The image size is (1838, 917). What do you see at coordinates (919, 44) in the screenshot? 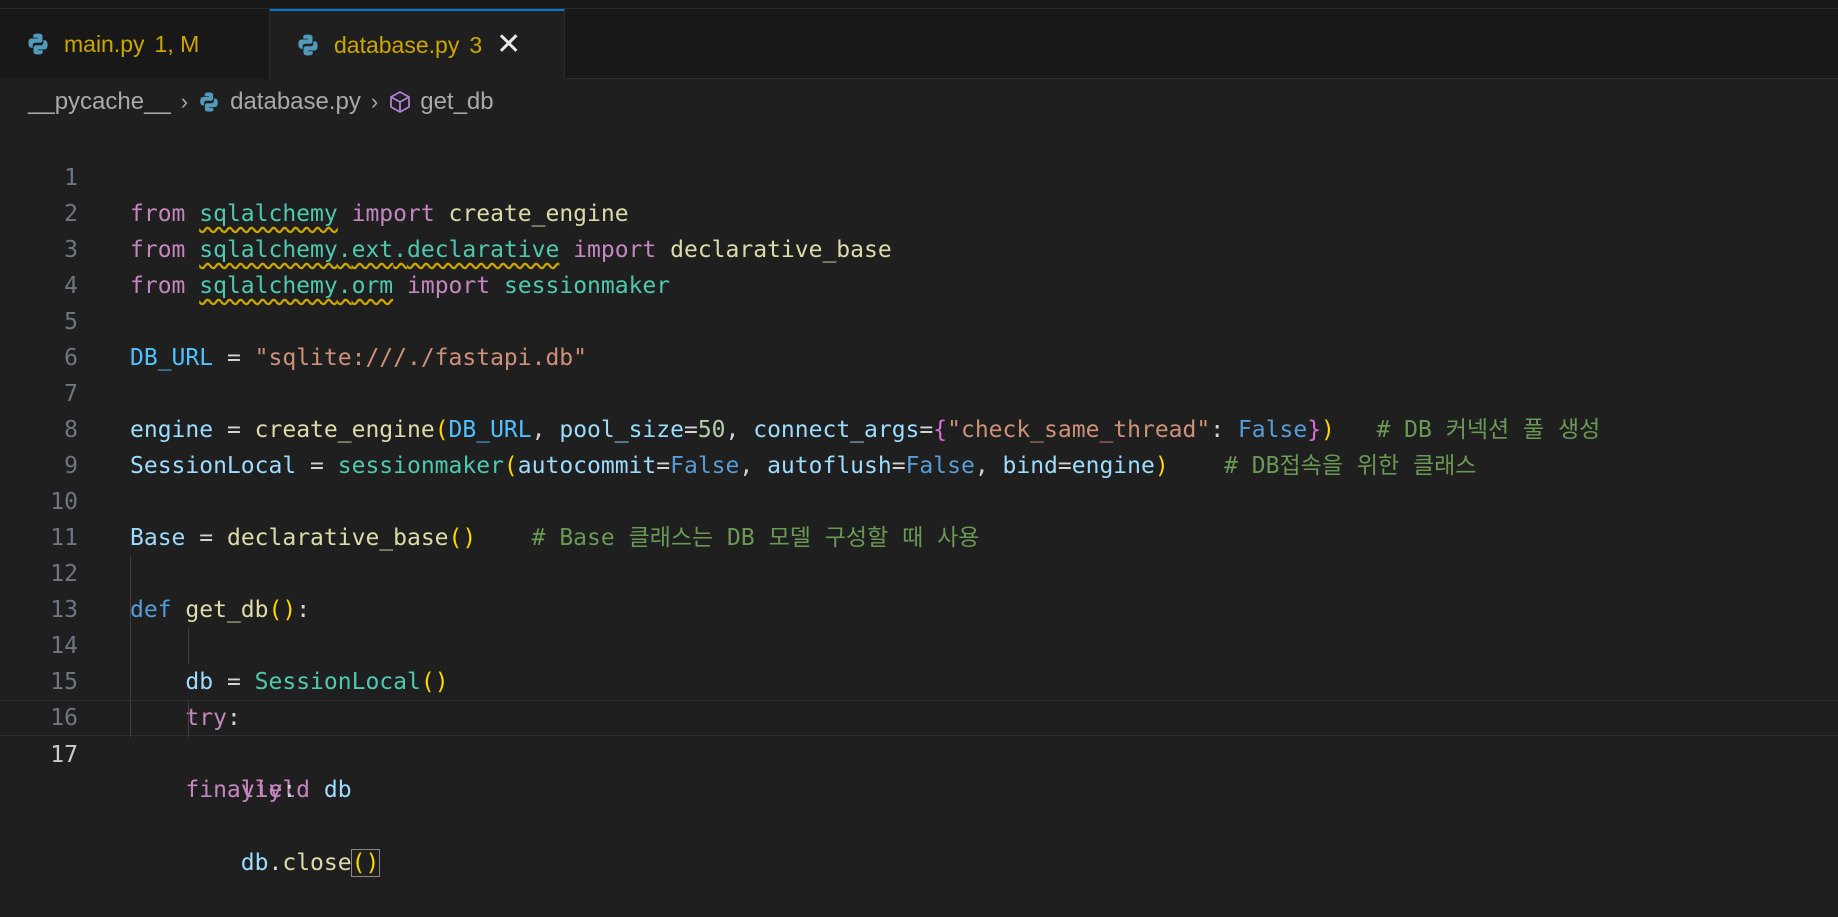
I see `editor-tab-bar: main.py 1, M database.py 3 ✕` at bounding box center [919, 44].